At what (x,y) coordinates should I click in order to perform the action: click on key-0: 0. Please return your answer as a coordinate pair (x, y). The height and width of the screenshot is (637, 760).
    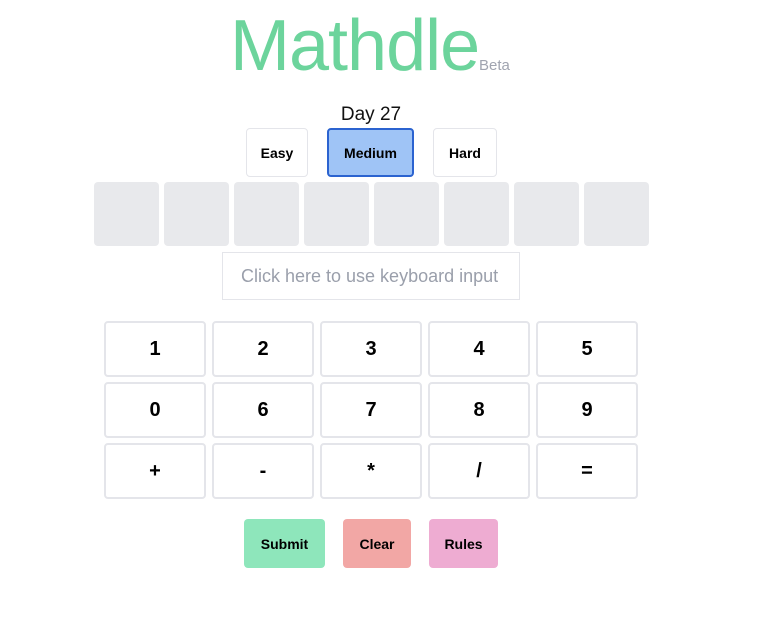
    Looking at the image, I should click on (155, 410).